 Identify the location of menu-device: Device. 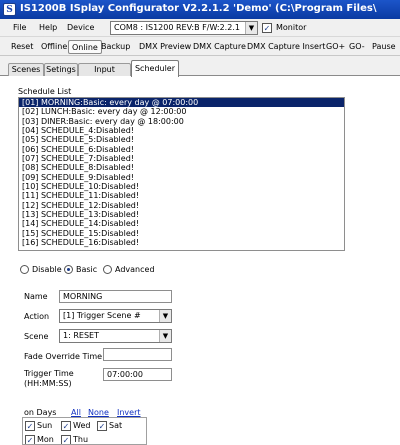
(80, 27).